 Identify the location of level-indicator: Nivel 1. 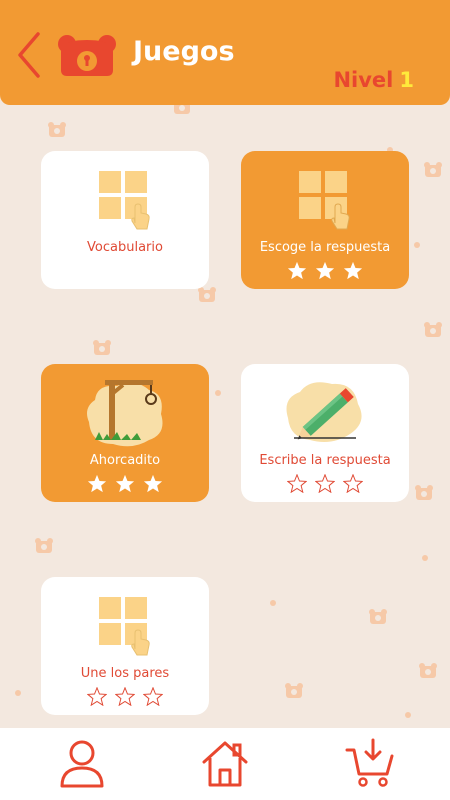
(373, 80).